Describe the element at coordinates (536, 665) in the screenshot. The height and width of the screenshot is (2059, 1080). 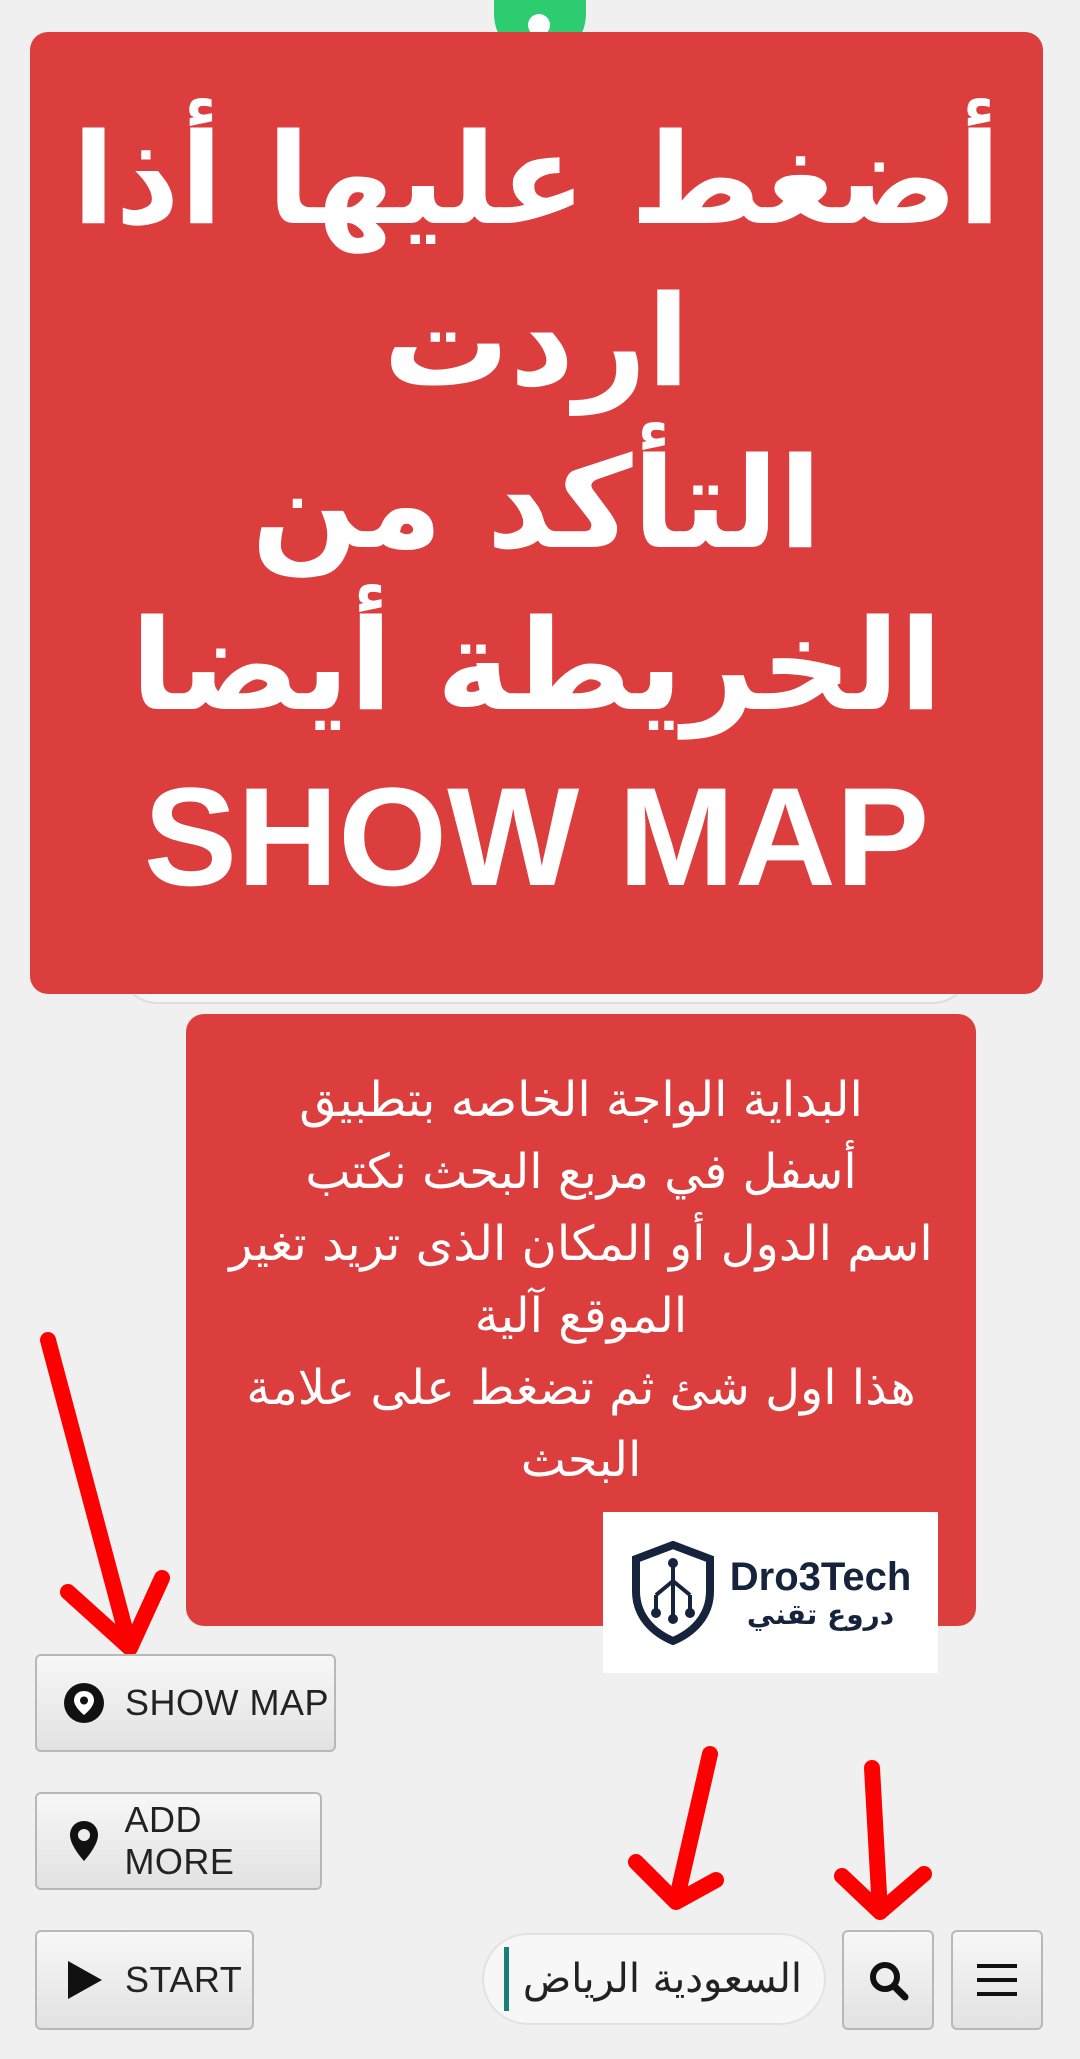
I see `hint-line: الخريطة أيضا` at that location.